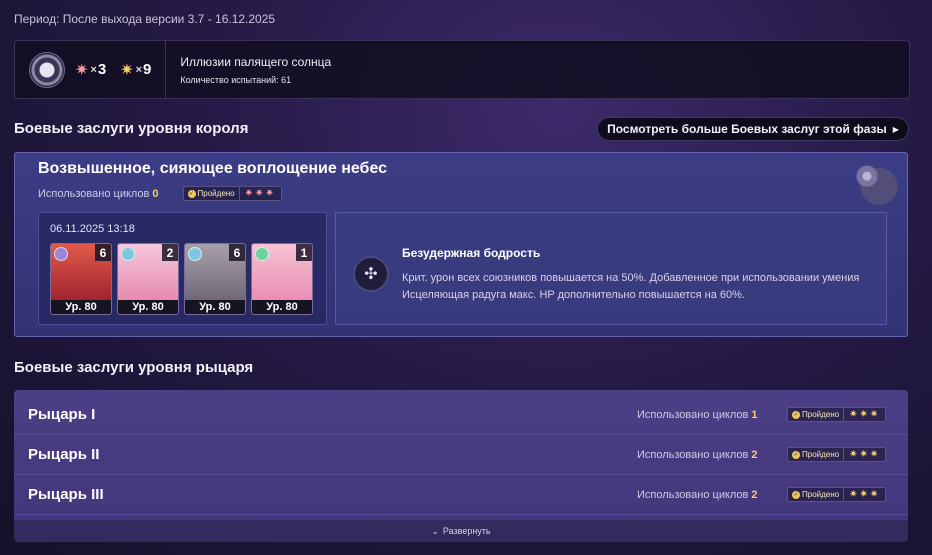 Image resolution: width=932 pixels, height=555 pixels. What do you see at coordinates (166, 69) in the screenshot?
I see `divider` at bounding box center [166, 69].